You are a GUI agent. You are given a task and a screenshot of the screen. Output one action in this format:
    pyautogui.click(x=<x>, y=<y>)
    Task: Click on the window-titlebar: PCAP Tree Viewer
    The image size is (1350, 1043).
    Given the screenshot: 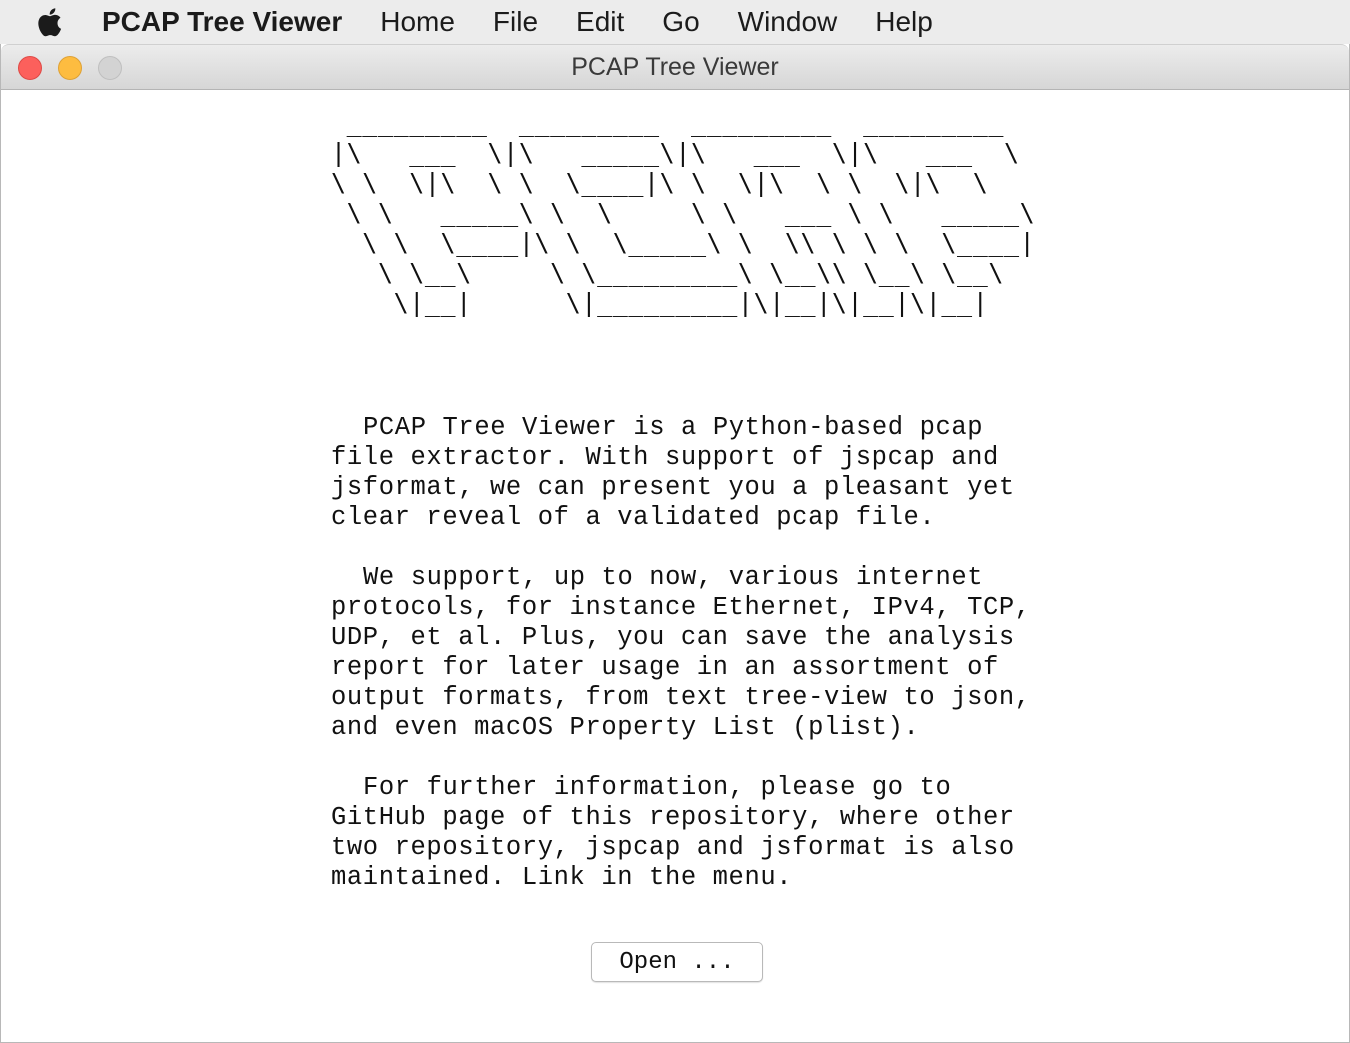 What is the action you would take?
    pyautogui.click(x=675, y=67)
    